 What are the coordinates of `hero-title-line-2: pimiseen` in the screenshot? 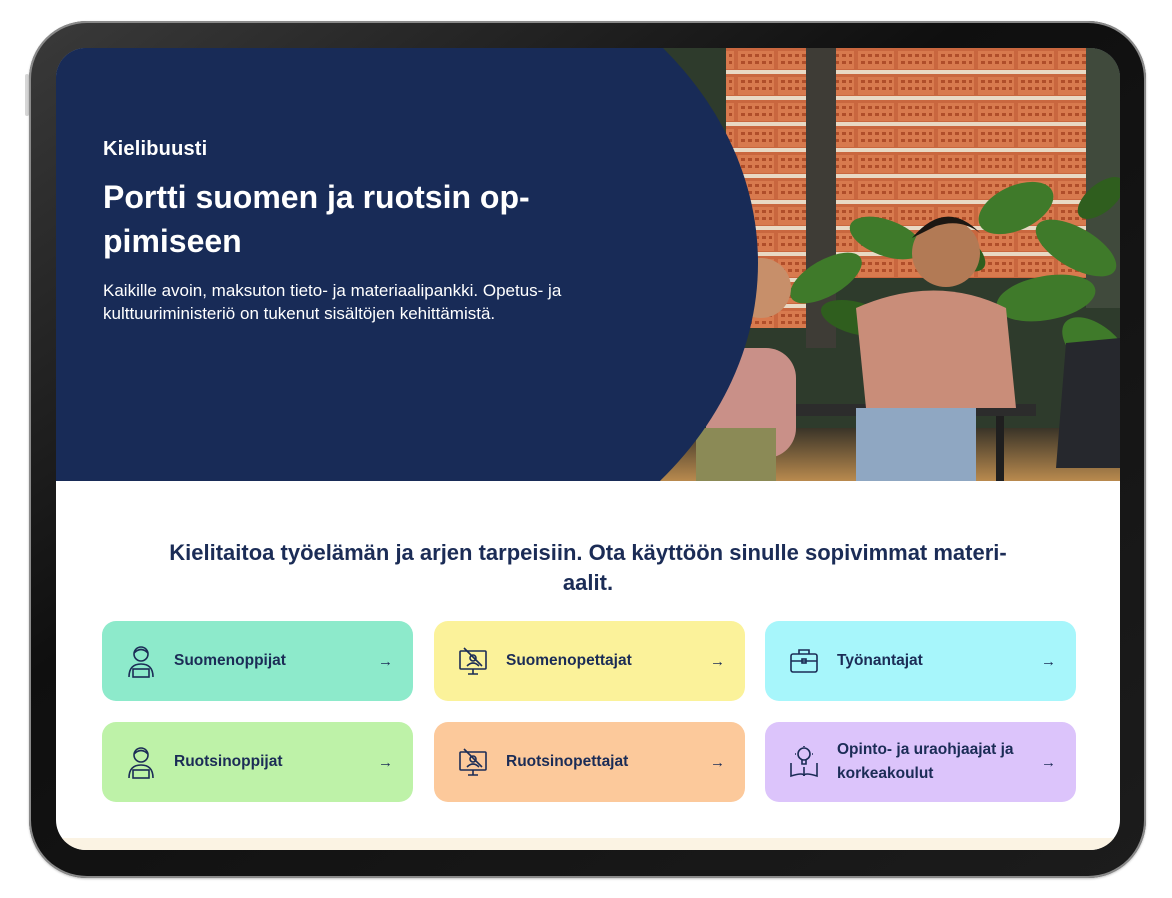 It's located at (172, 241).